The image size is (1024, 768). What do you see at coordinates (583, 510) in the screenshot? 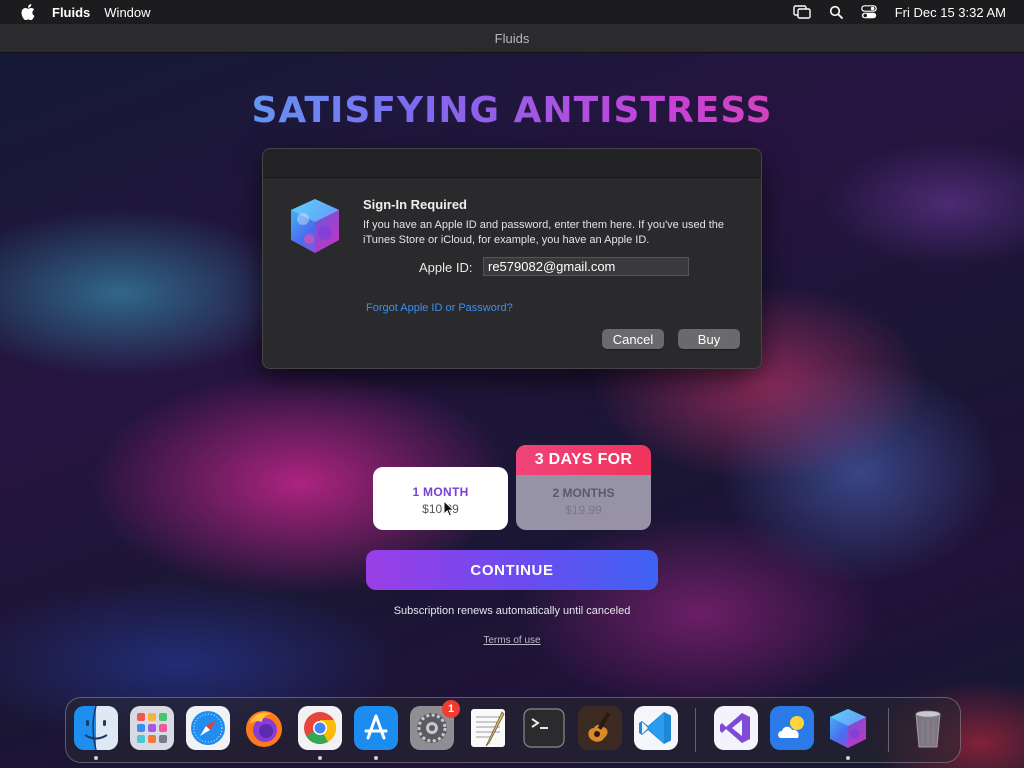
I see `plan-price: $19.99` at bounding box center [583, 510].